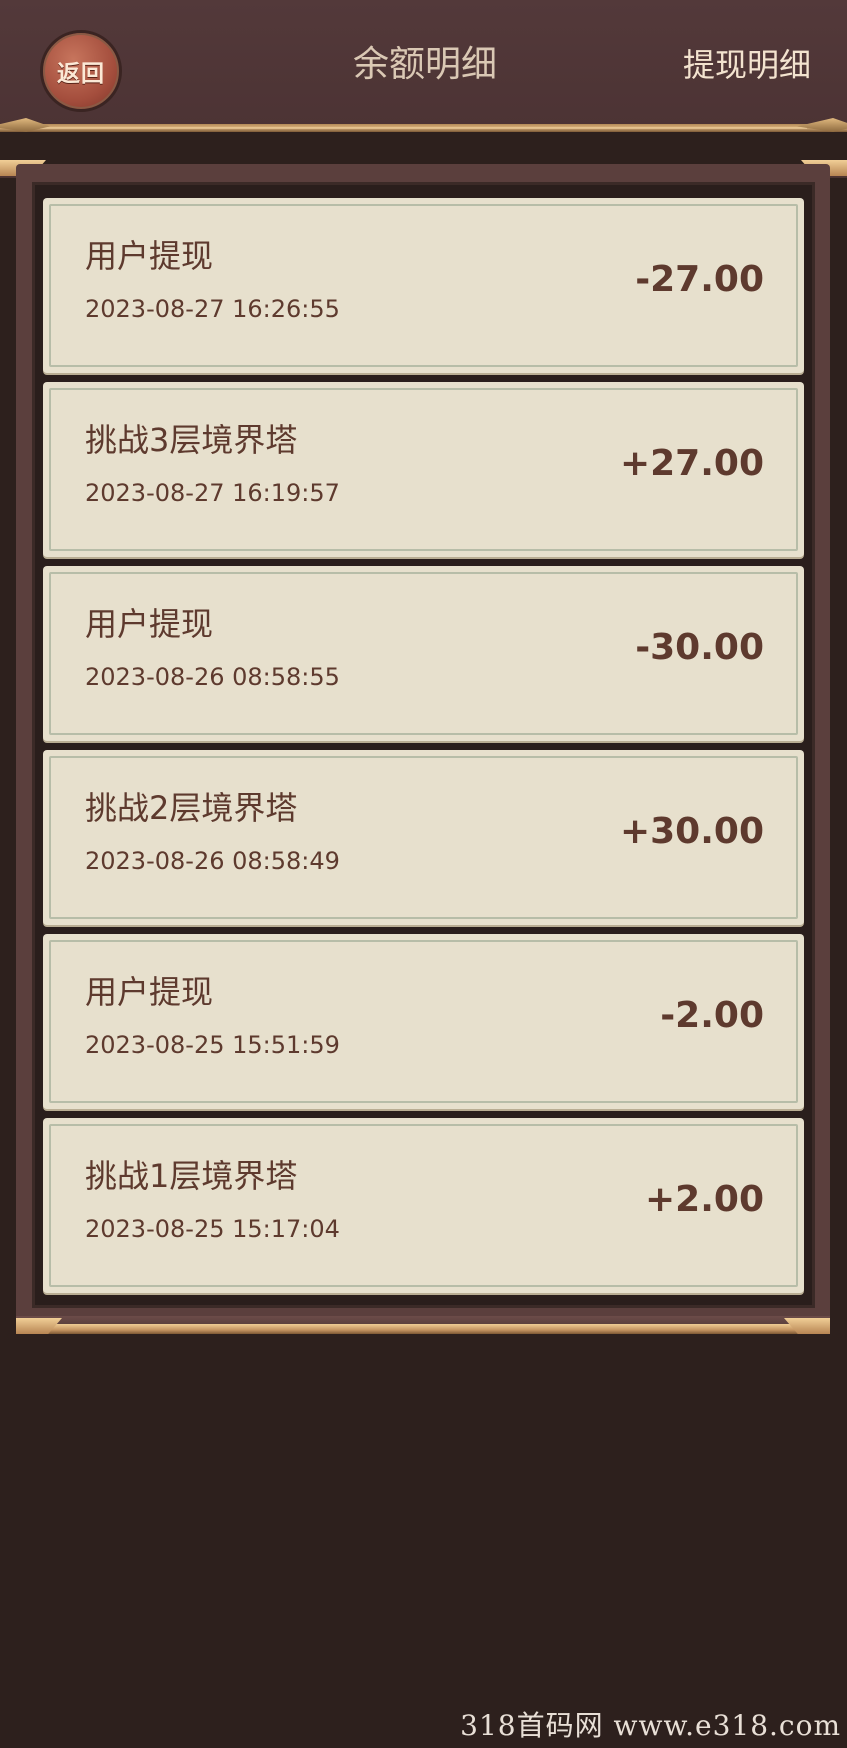 This screenshot has width=847, height=1748. What do you see at coordinates (423, 1021) in the screenshot?
I see `list-item: 用户提现 2023-08-25 15:51:59 -2.00` at bounding box center [423, 1021].